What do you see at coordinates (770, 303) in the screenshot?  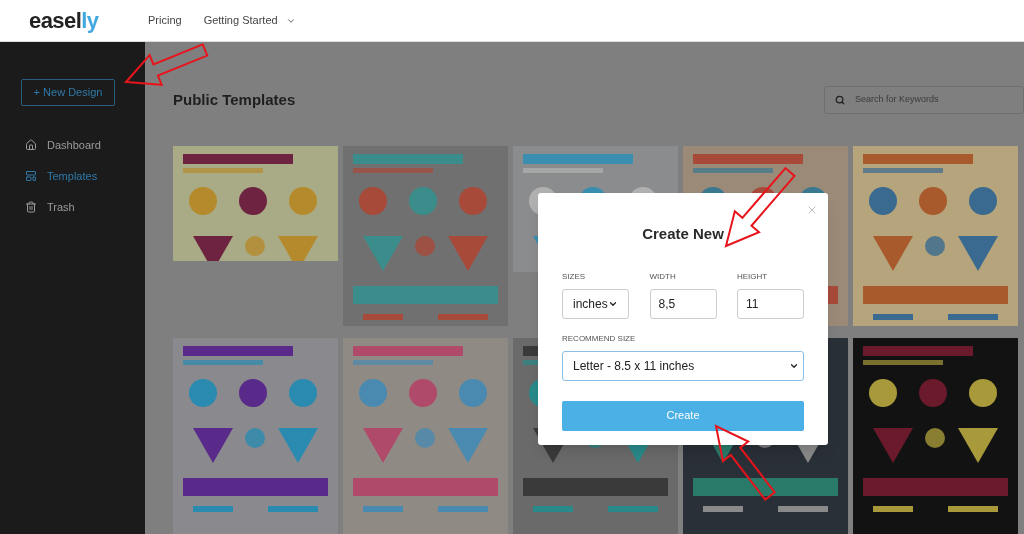 I see `input-field: 11` at bounding box center [770, 303].